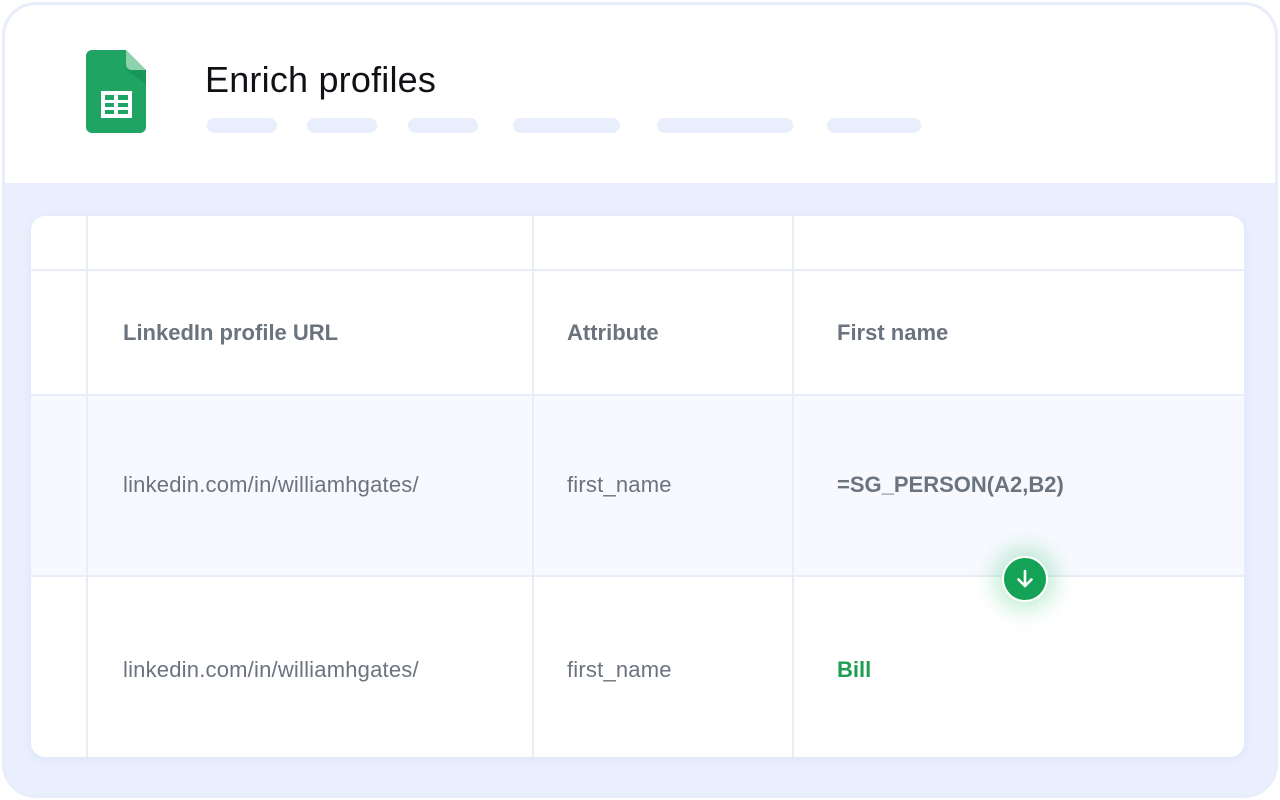 The image size is (1280, 800). I want to click on page-title: Enrich profiles, so click(321, 79).